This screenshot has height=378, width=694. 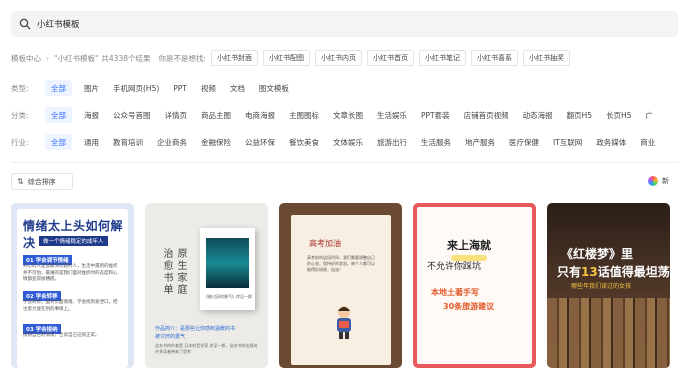 I want to click on industry-option: 生活服务, so click(x=436, y=142).